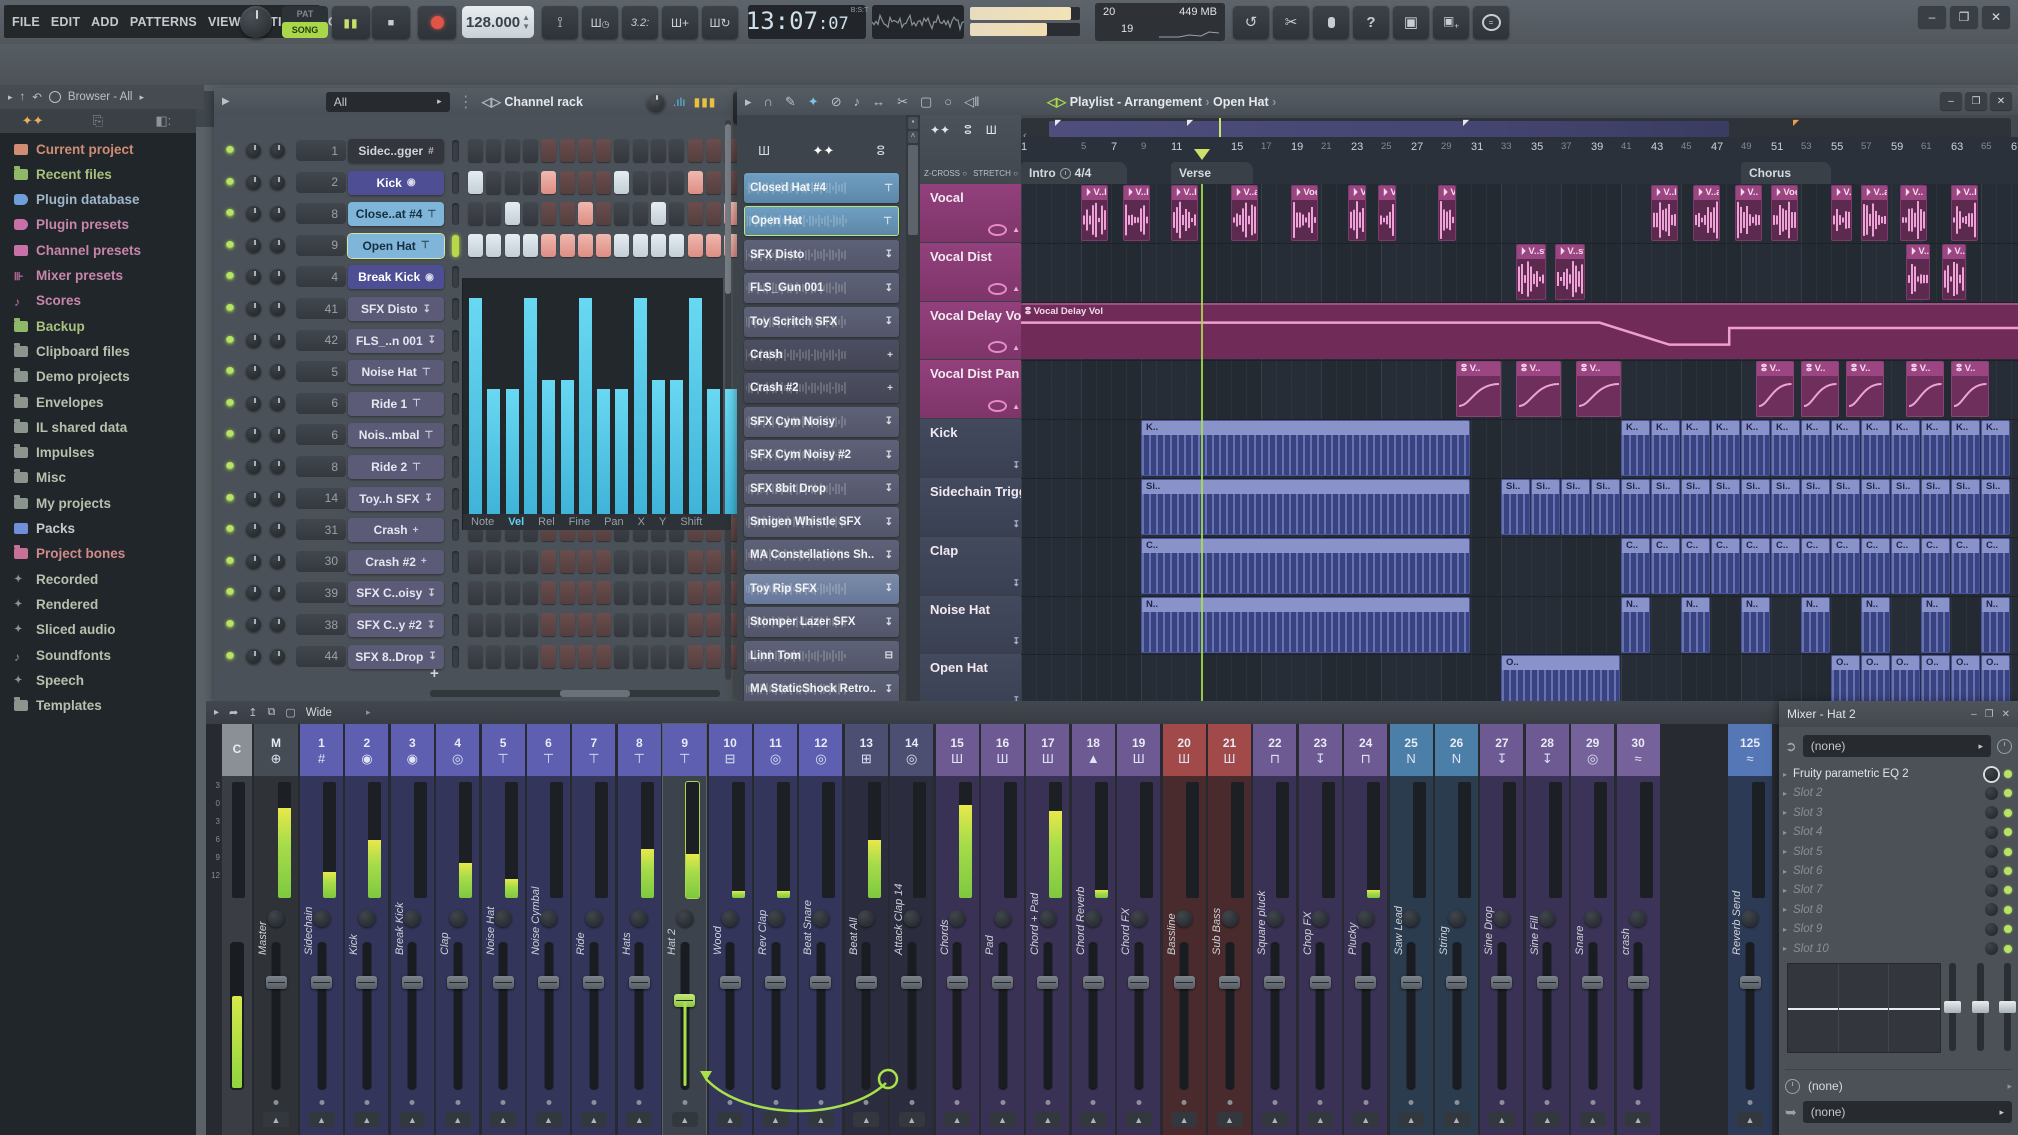 This screenshot has height=1135, width=2018. I want to click on mixer-strip-beat-snare: 12 ◎ Beat Snare ▲, so click(821, 929).